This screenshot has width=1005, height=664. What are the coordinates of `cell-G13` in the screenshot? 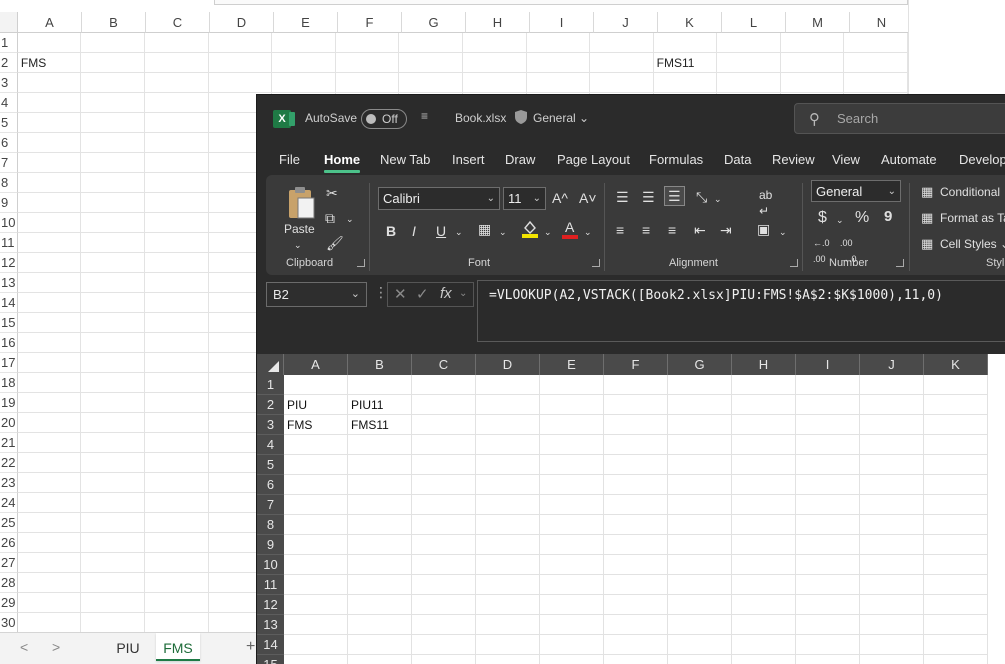 It's located at (700, 625).